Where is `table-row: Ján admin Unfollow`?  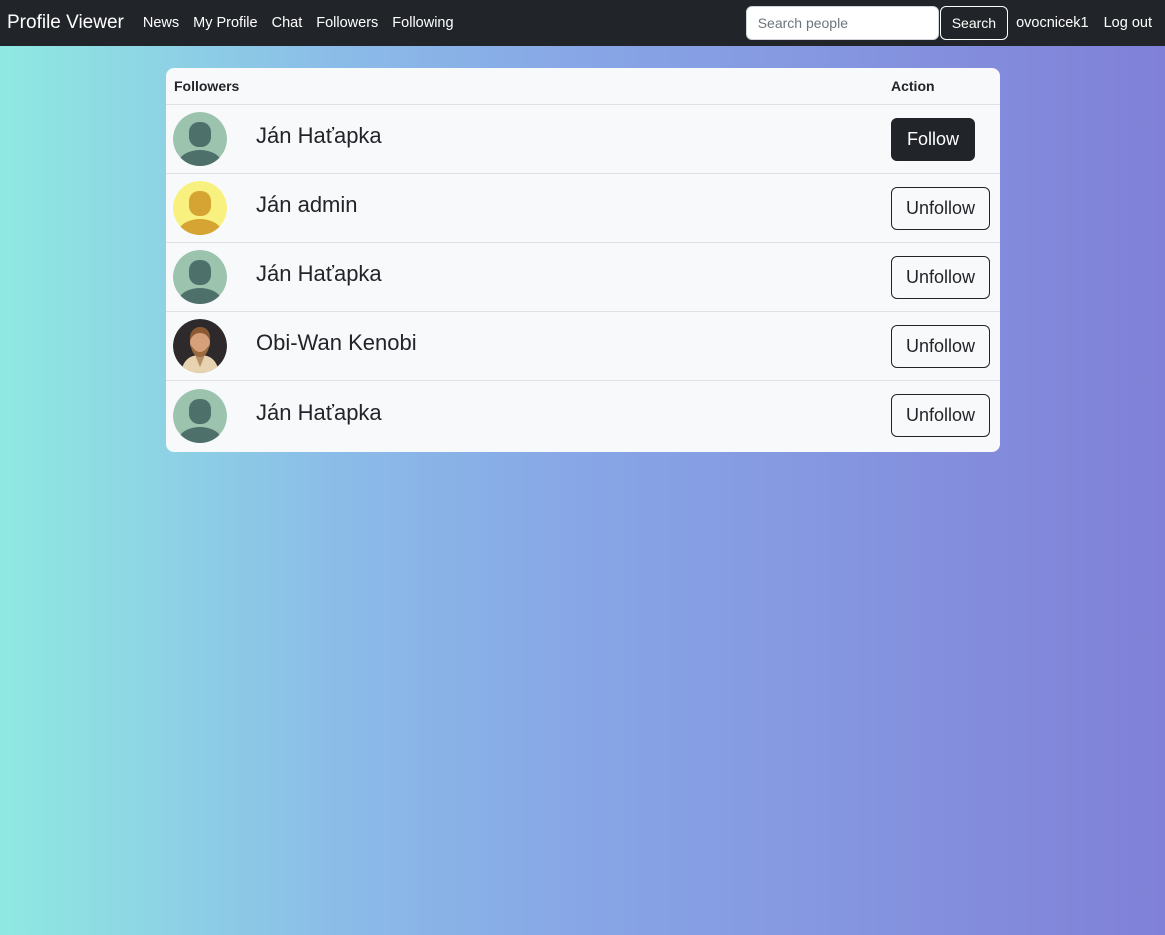 table-row: Ján admin Unfollow is located at coordinates (583, 208).